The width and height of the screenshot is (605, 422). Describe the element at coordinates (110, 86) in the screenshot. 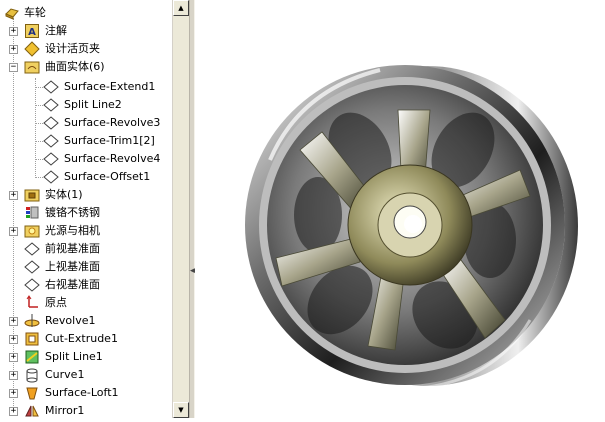

I see `tree-subitem-label: Surface-Extend1` at that location.